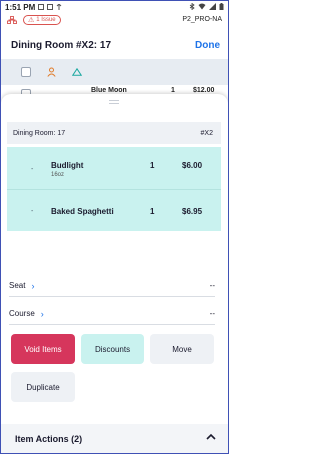 Image resolution: width=320 pixels, height=454 pixels. What do you see at coordinates (204, 90) in the screenshot?
I see `row-item-price: $12.00` at bounding box center [204, 90].